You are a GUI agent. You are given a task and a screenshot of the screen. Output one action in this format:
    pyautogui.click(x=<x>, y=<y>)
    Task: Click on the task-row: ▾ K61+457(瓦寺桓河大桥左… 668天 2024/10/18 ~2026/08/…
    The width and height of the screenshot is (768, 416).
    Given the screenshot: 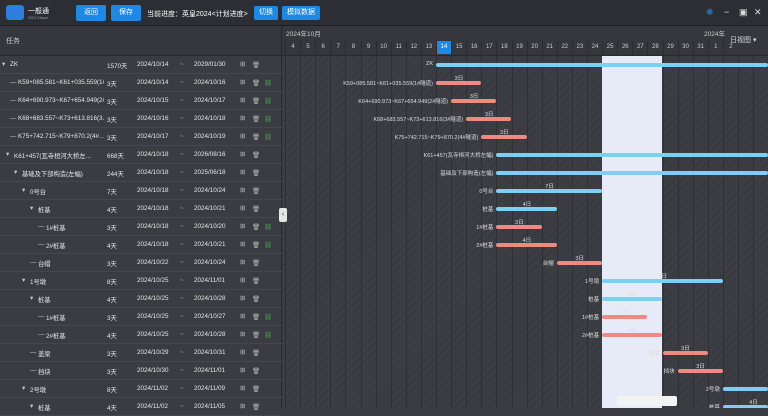 What is the action you would take?
    pyautogui.click(x=141, y=155)
    